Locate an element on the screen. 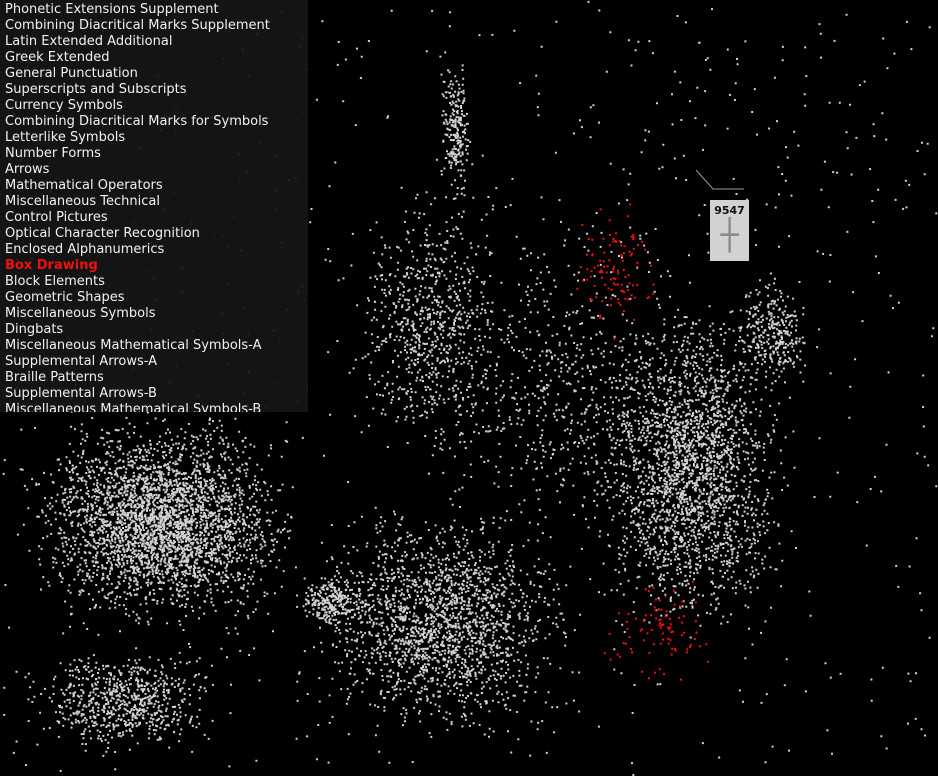 The width and height of the screenshot is (938, 776). category-item: Braille Patterns is located at coordinates (156, 378).